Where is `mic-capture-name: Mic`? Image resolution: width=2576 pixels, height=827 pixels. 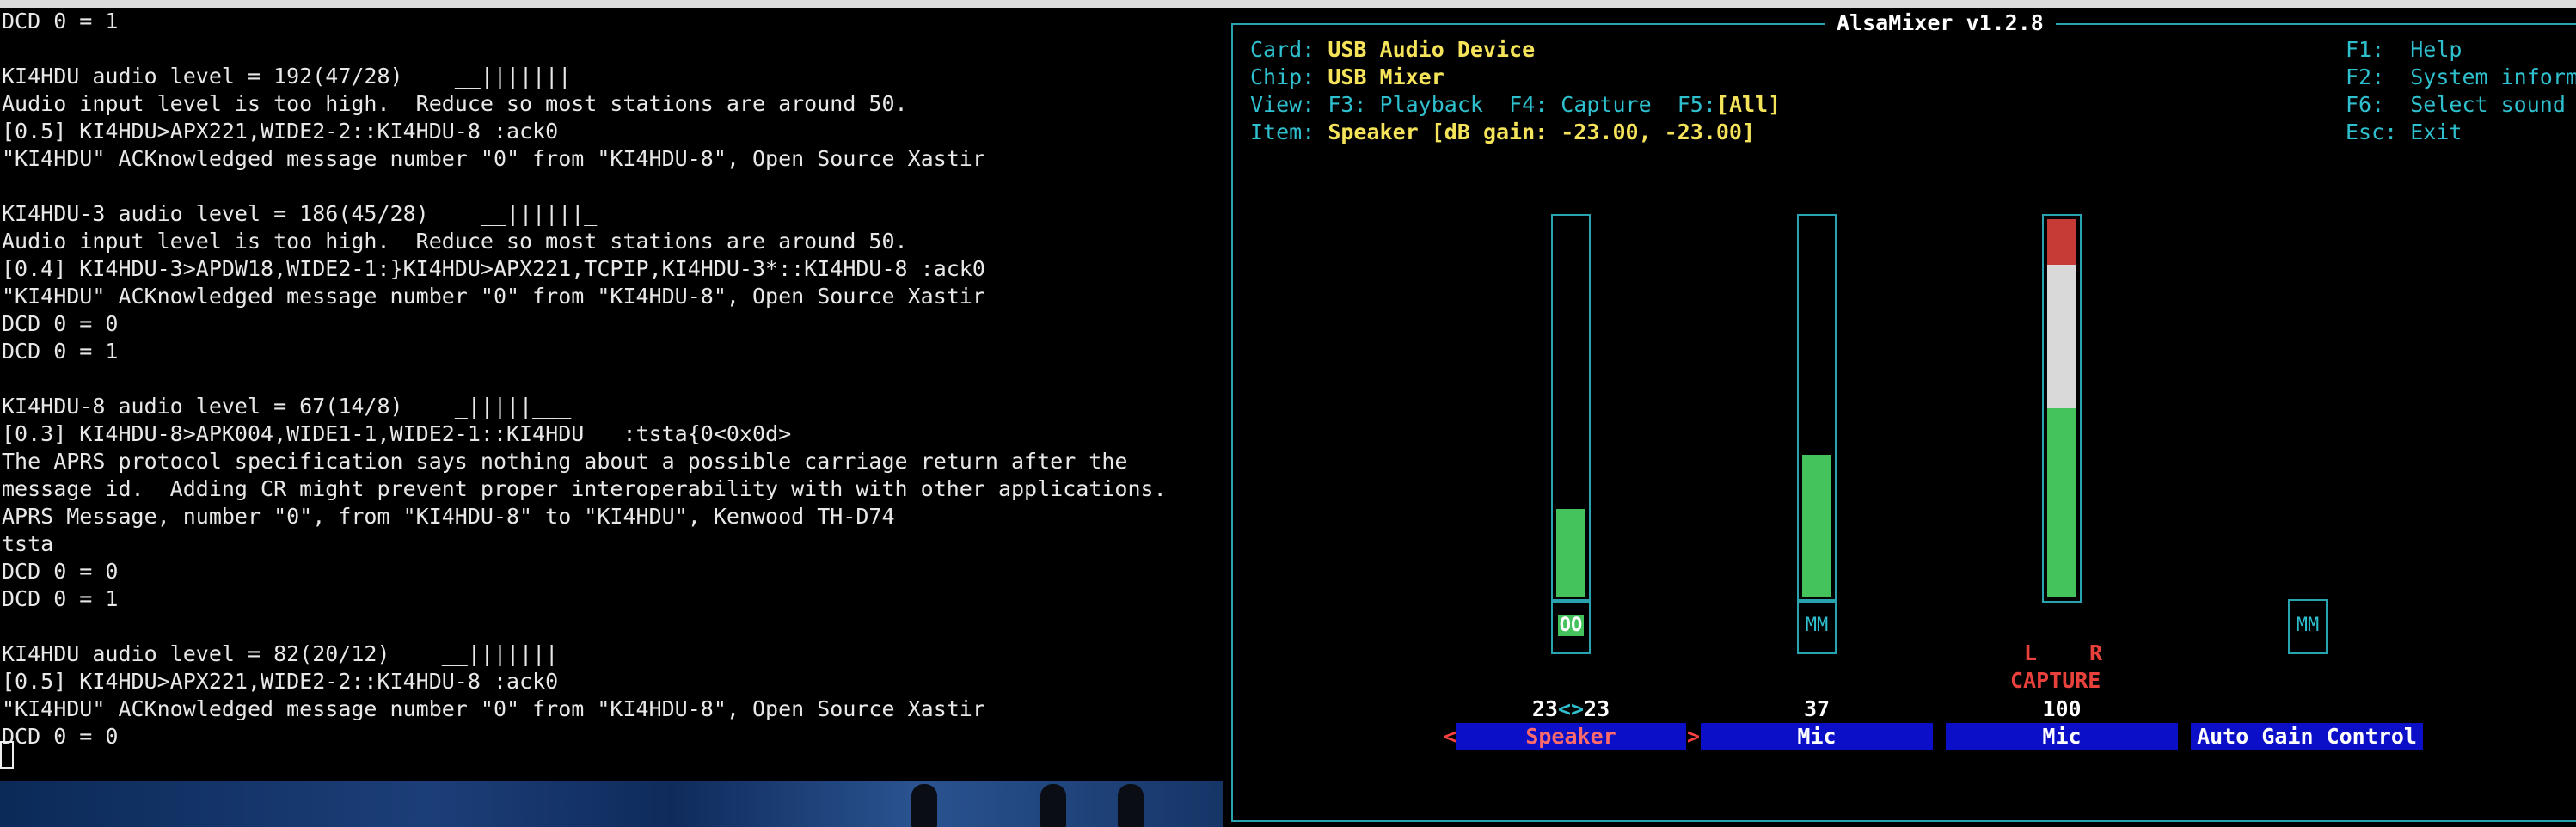
mic-capture-name: Mic is located at coordinates (2062, 736).